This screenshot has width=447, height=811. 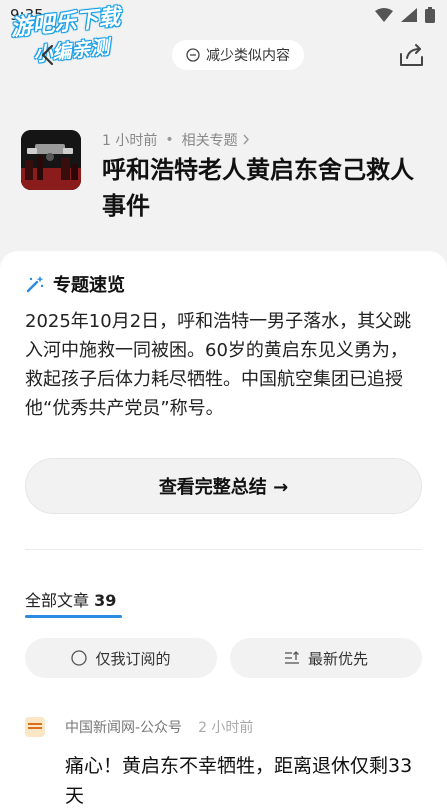 I want to click on filter-subscribed-label: 仅我订阅的, so click(x=133, y=658).